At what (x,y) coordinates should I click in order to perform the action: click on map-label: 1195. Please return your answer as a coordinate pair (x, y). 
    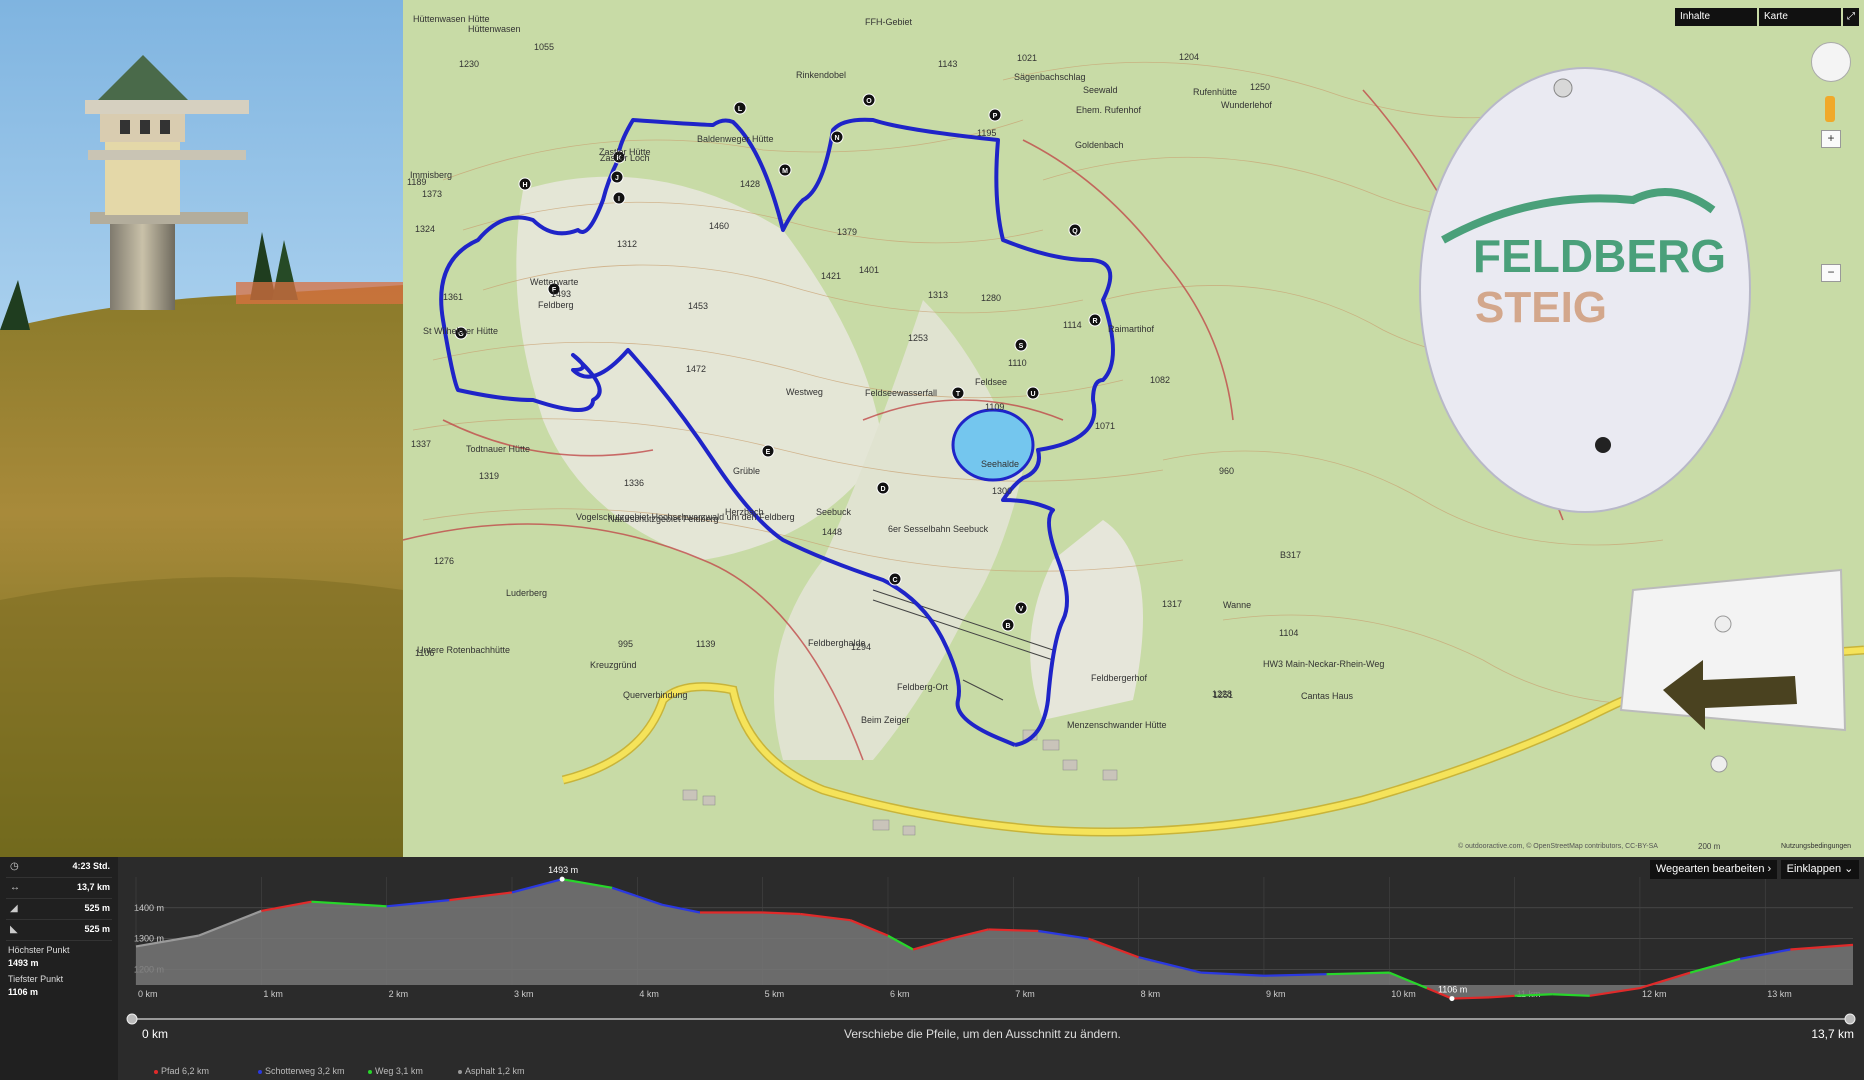
    Looking at the image, I should click on (986, 133).